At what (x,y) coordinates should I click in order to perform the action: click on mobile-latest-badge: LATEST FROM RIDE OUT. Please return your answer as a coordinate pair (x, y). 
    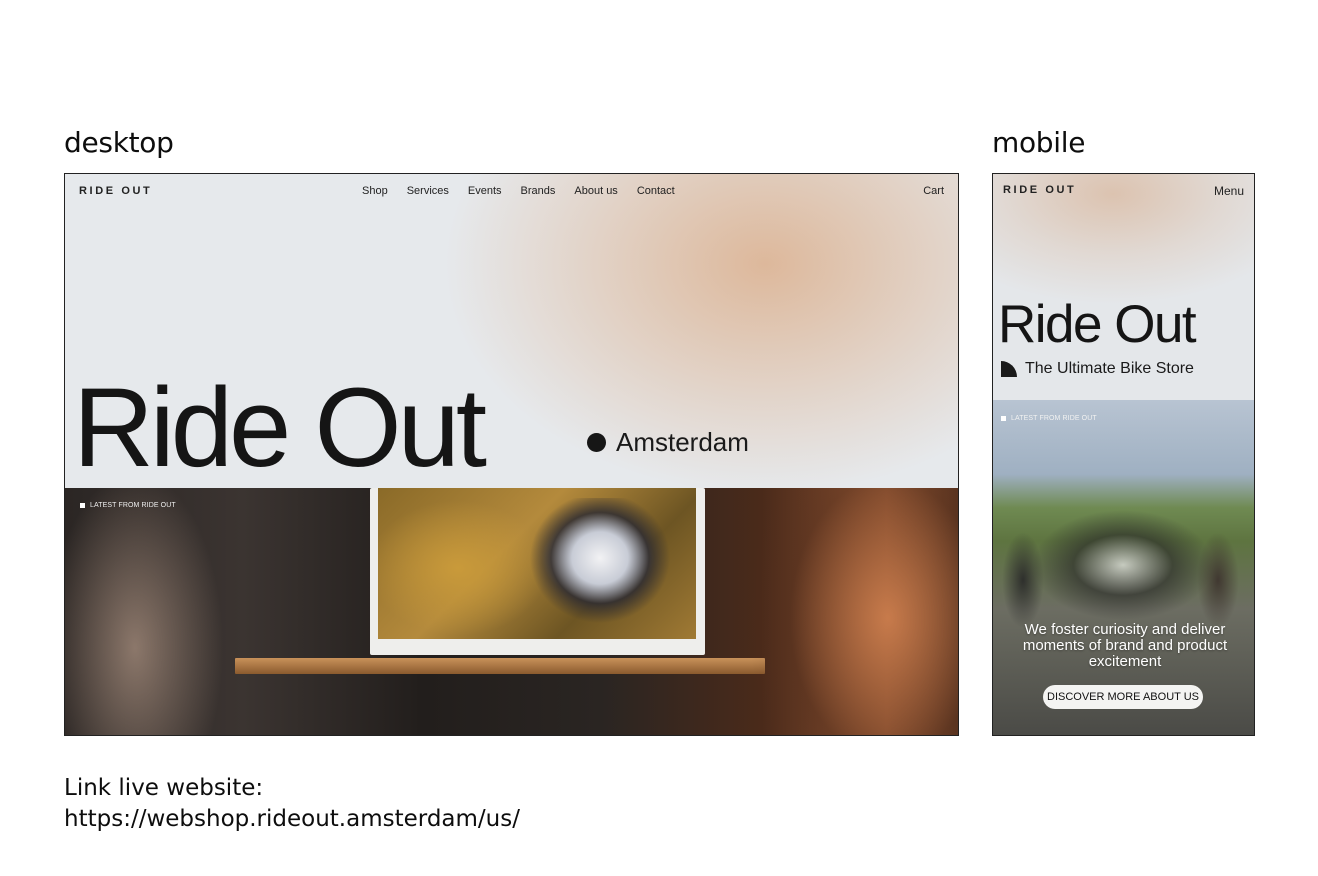
    Looking at the image, I should click on (1049, 418).